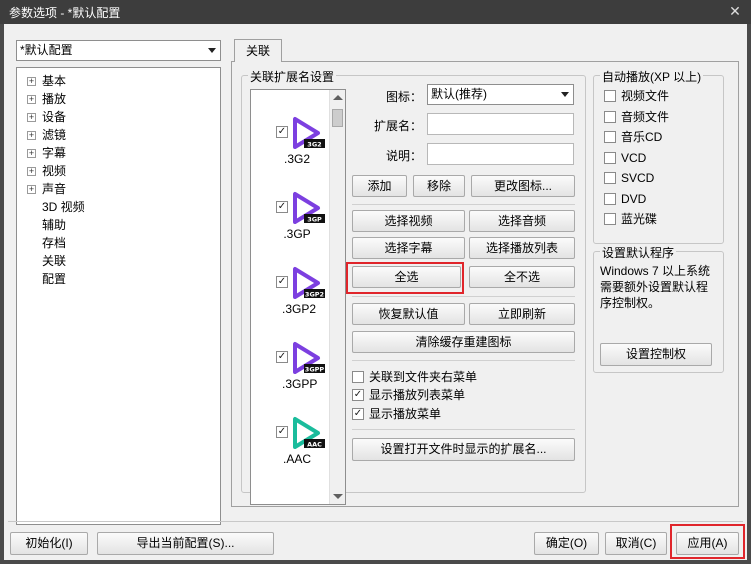  I want to click on autoplay-option: 音频文件, so click(659, 118).